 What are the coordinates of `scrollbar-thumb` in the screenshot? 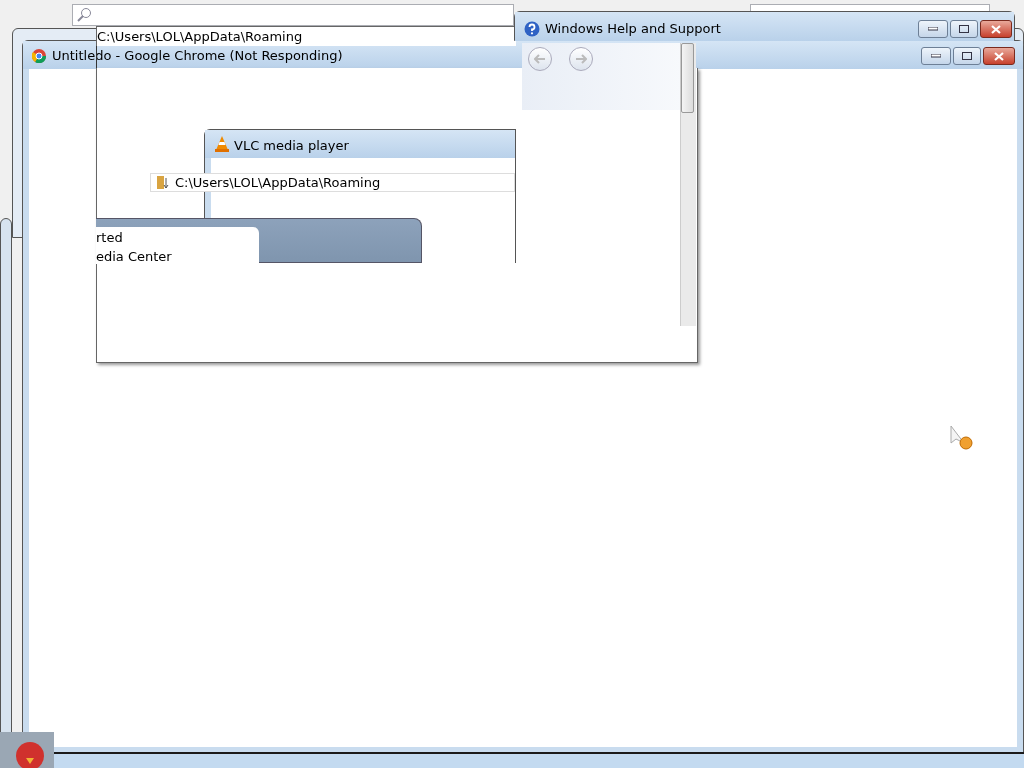 It's located at (687, 78).